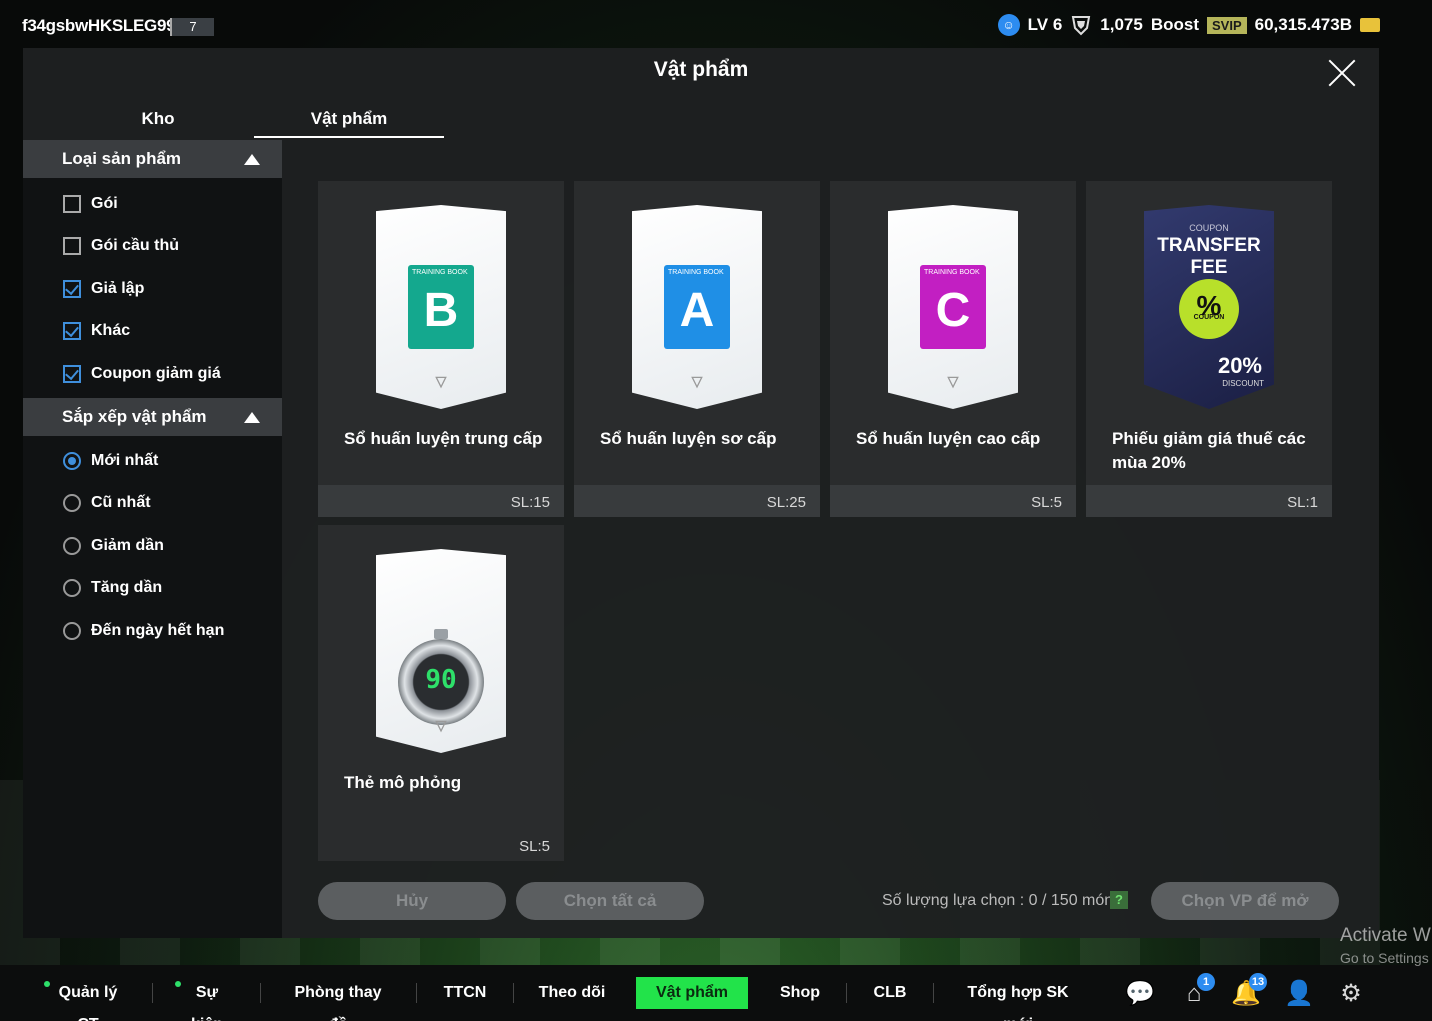  Describe the element at coordinates (1209, 256) in the screenshot. I see `coupon-title: TRANSFER FEE` at that location.